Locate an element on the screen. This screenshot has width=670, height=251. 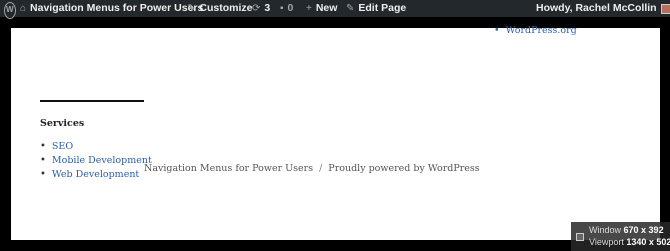
admin-bar-account: Howdy, Rachel McCollin is located at coordinates (603, 8).